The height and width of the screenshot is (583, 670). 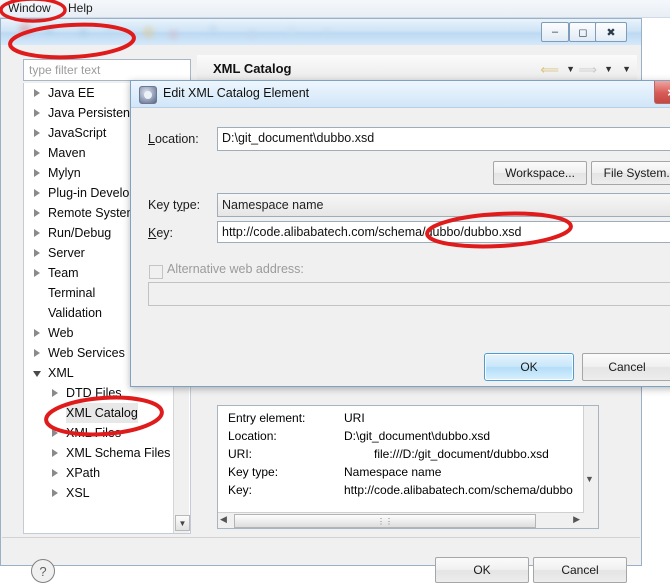 I want to click on tree-item-label: Run/Debug, so click(x=80, y=233).